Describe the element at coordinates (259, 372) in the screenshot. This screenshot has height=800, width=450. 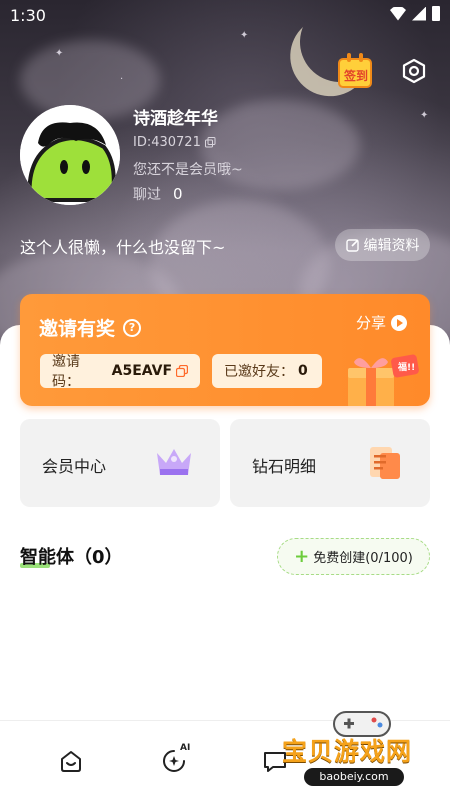
I see `invited-friends-label: 已邀好友：` at that location.